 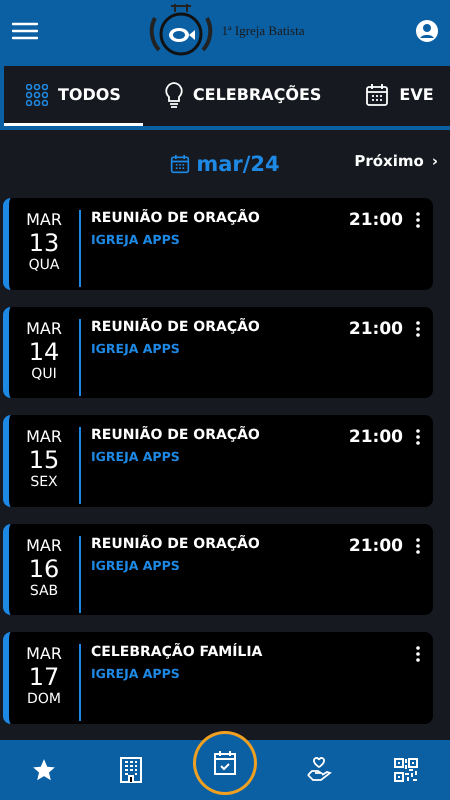 I want to click on event-weekday: DOM, so click(x=44, y=699).